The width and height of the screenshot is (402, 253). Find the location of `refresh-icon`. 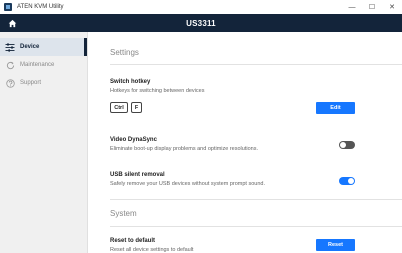

refresh-icon is located at coordinates (10, 65).